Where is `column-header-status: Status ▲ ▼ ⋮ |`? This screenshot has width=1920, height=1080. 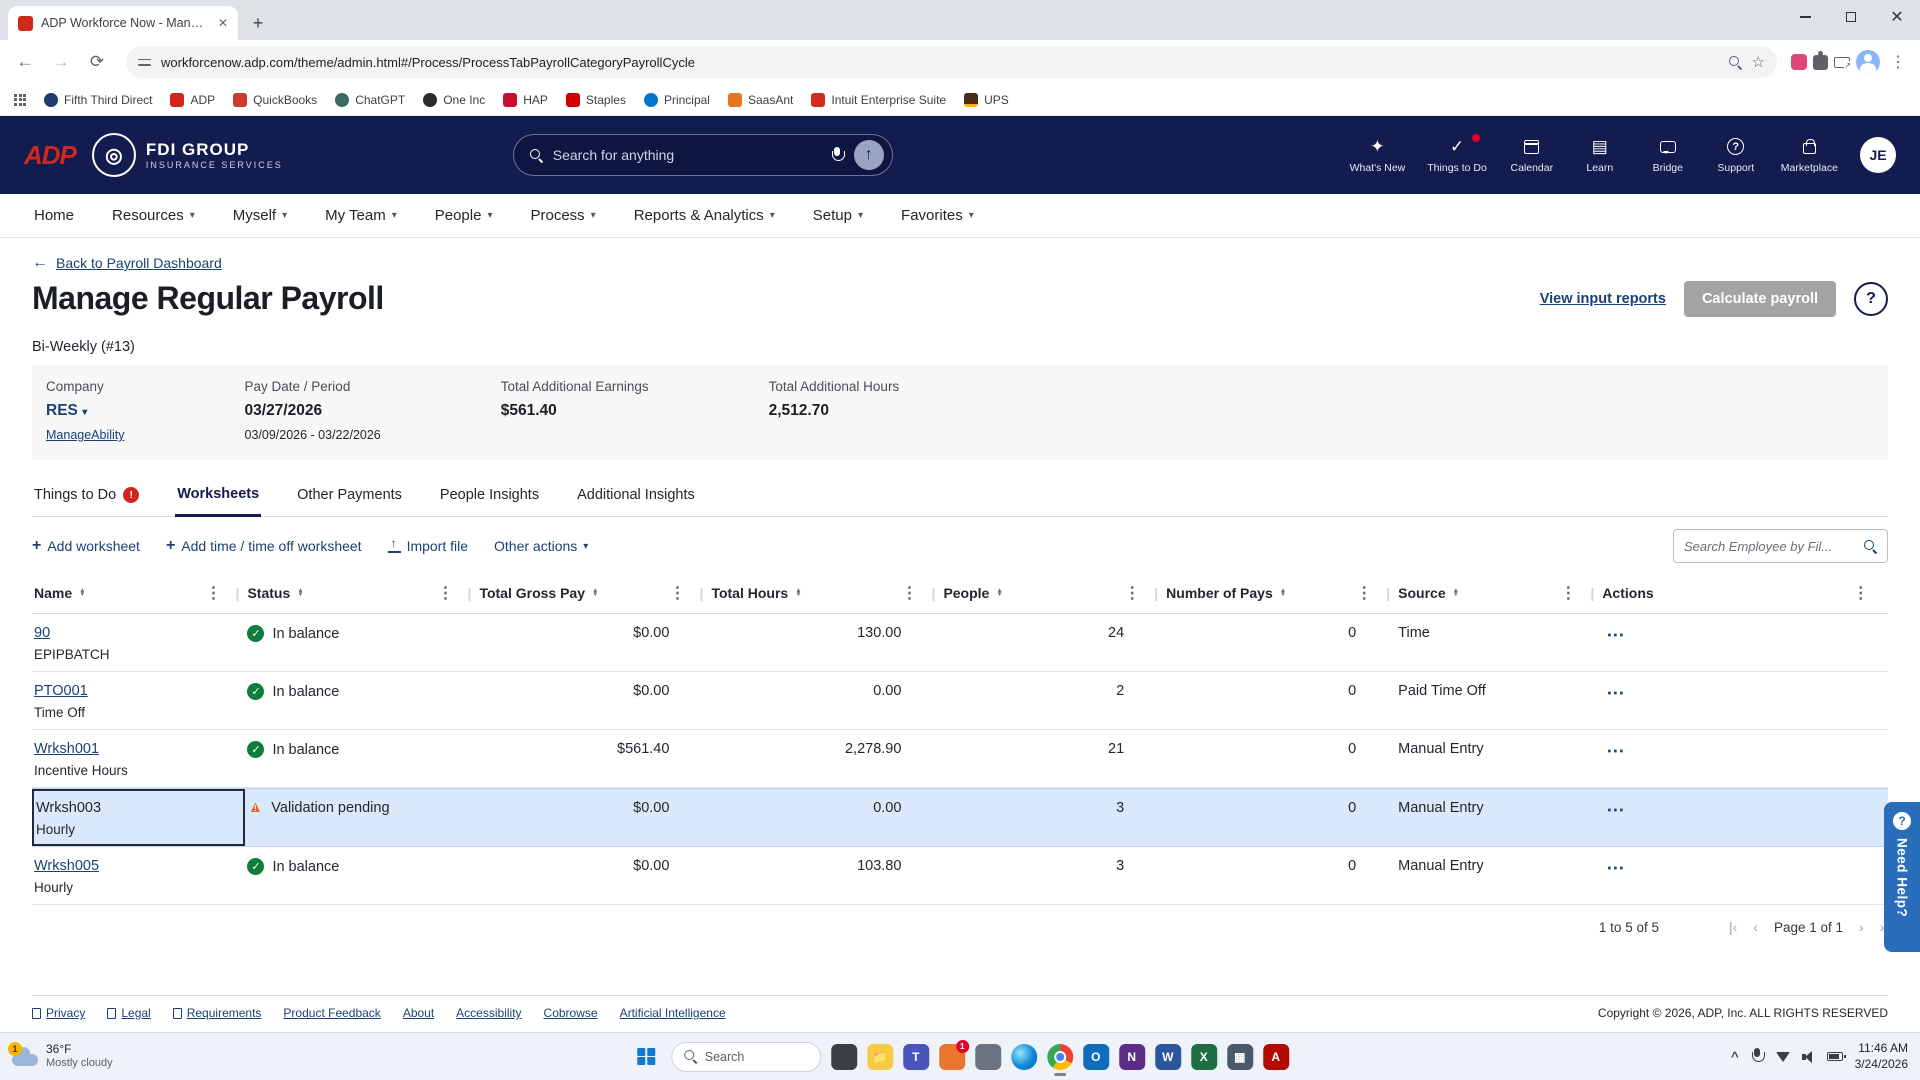
column-header-status: Status ▲ ▼ ⋮ | is located at coordinates (361, 593).